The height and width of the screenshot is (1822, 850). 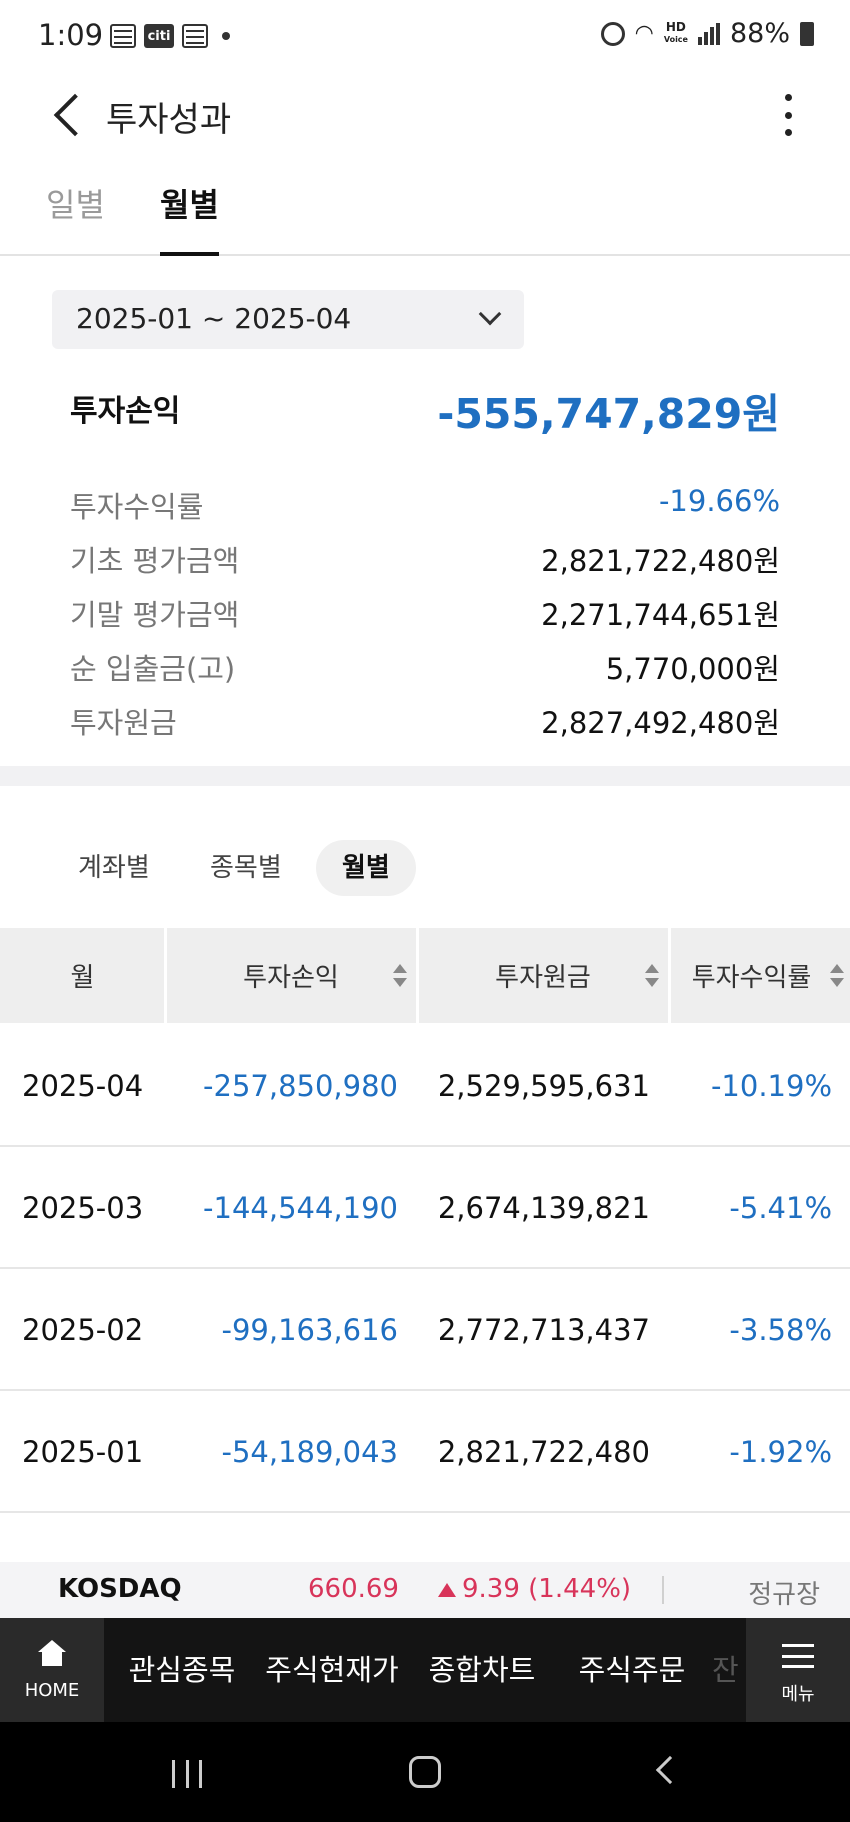 I want to click on period-select: 2025-01 ~ 2025-04, so click(x=288, y=319).